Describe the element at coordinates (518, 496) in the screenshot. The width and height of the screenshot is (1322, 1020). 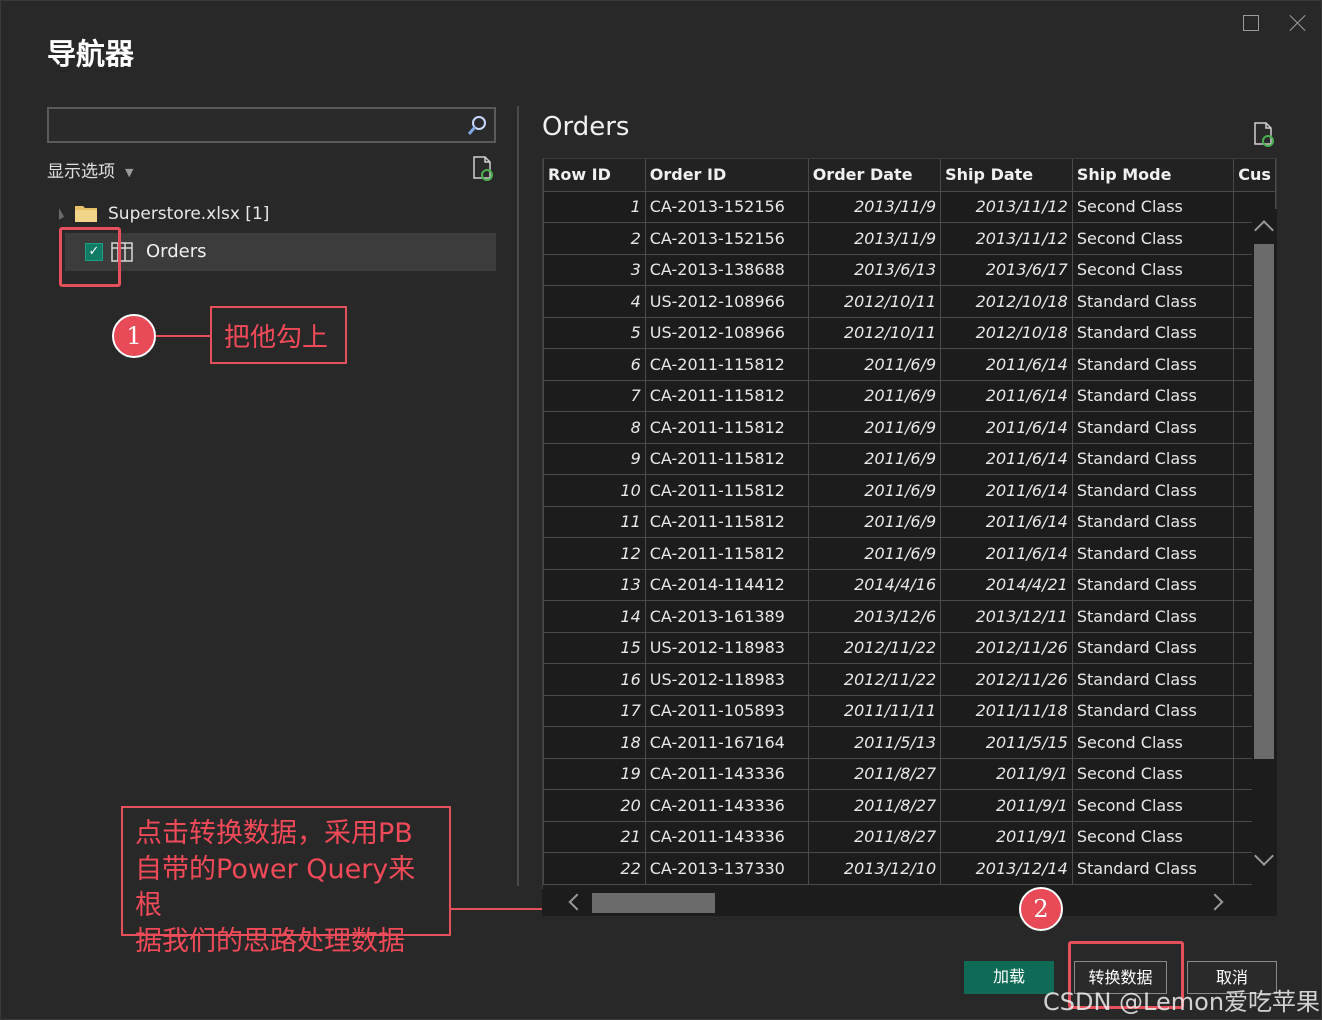
I see `pane-divider` at that location.